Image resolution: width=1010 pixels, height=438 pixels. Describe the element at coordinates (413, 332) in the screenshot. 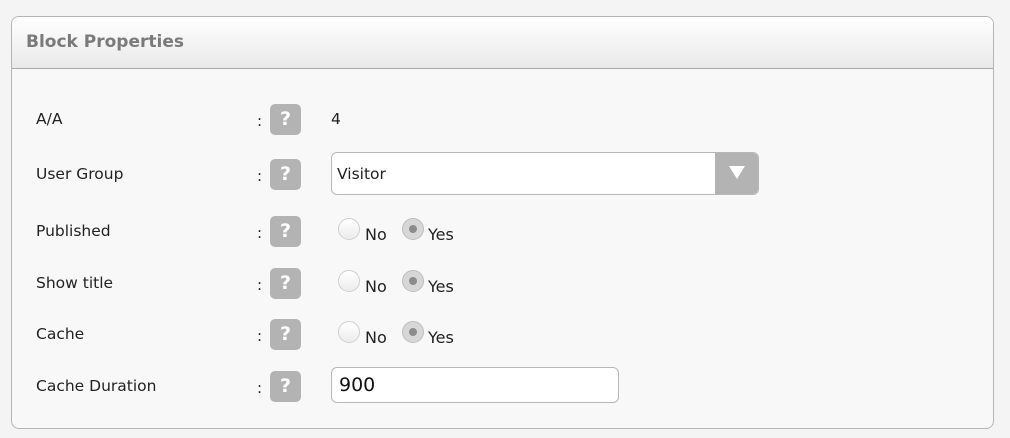

I see `cache-yes-radio` at that location.